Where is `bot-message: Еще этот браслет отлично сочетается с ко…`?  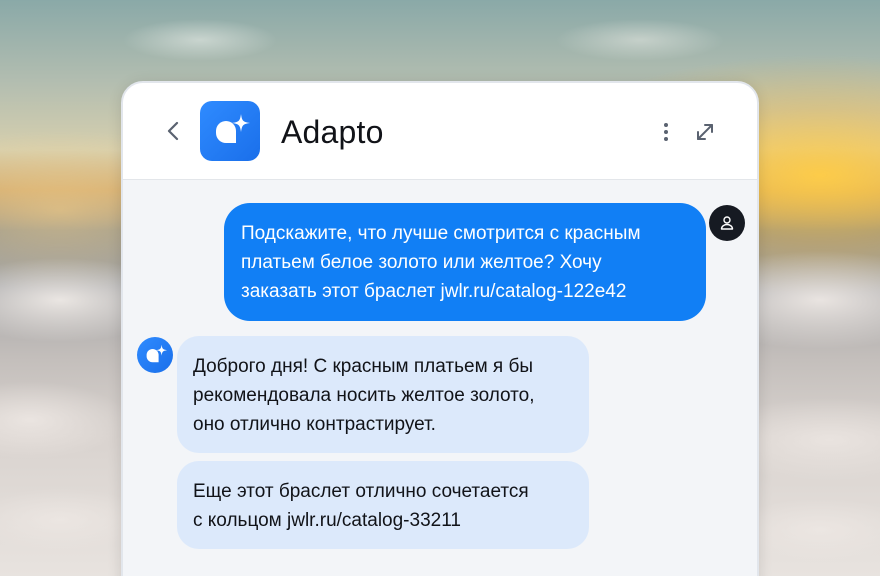 bot-message: Еще этот браслет отлично сочетается с ко… is located at coordinates (383, 505).